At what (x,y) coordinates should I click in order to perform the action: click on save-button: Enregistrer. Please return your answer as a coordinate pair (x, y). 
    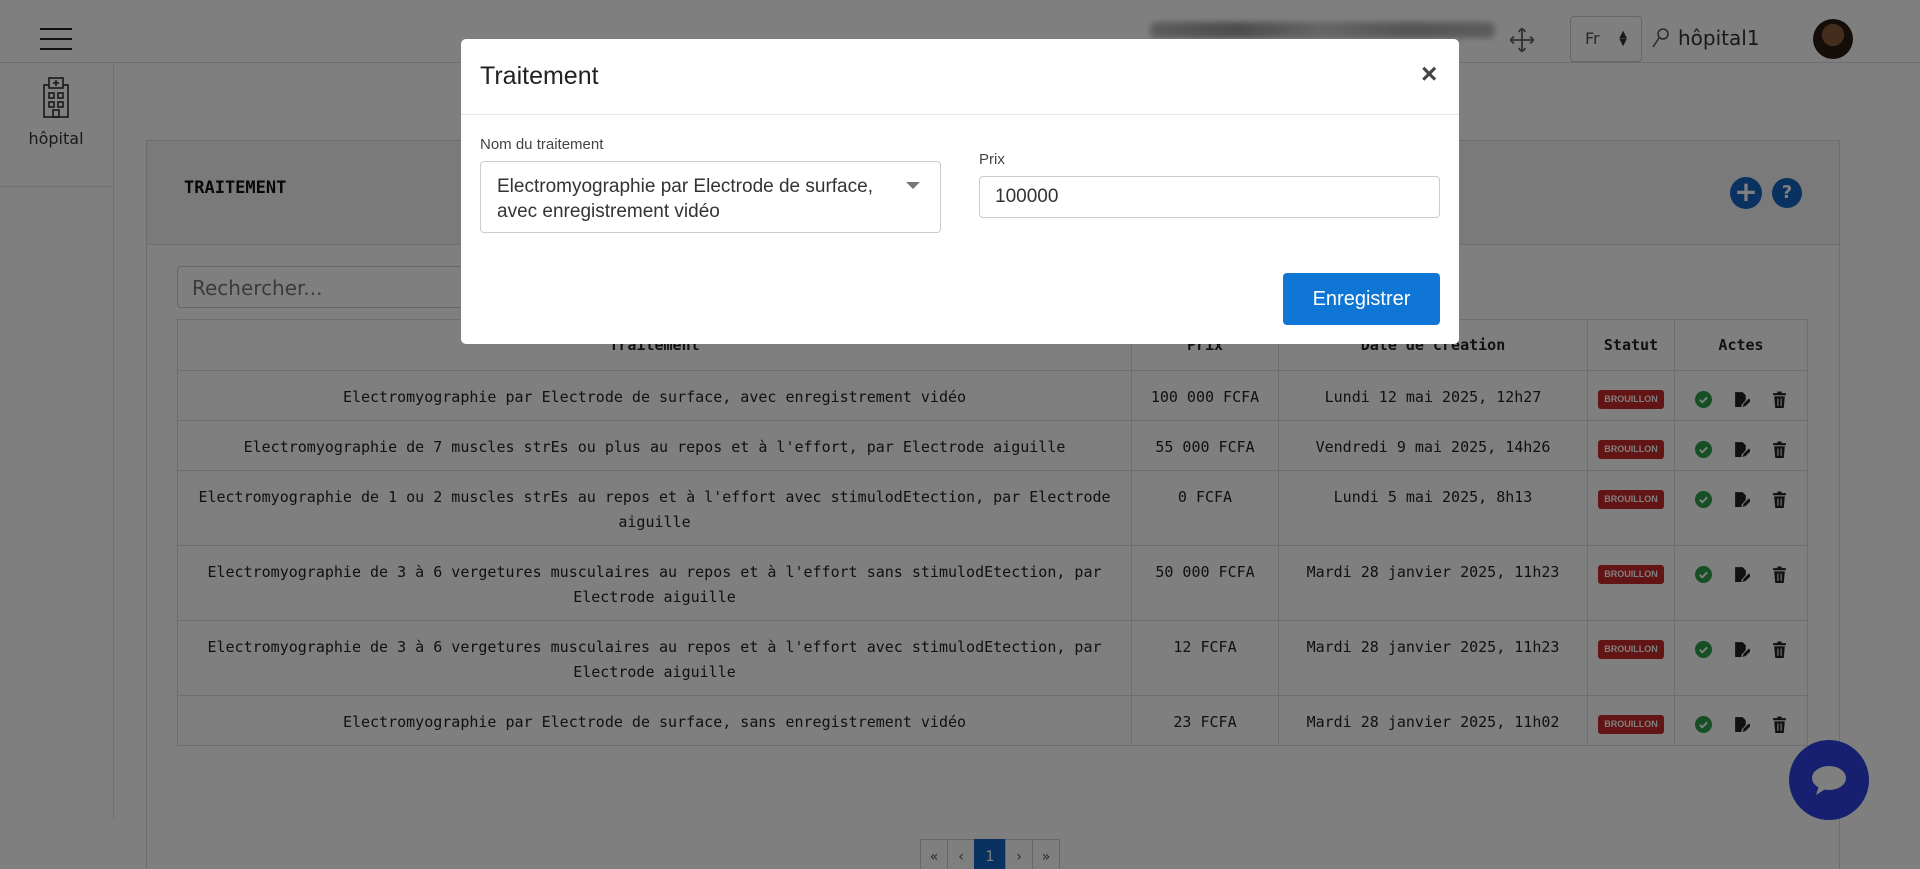
    Looking at the image, I should click on (1361, 299).